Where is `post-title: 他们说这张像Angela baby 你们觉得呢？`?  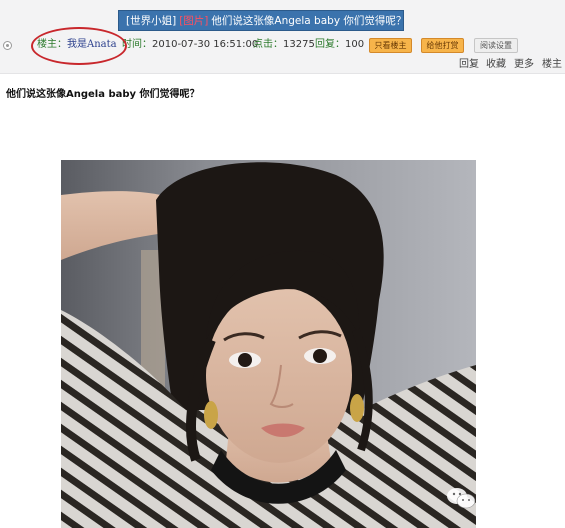 post-title: 他们说这张像Angela baby 你们觉得呢？ is located at coordinates (103, 94).